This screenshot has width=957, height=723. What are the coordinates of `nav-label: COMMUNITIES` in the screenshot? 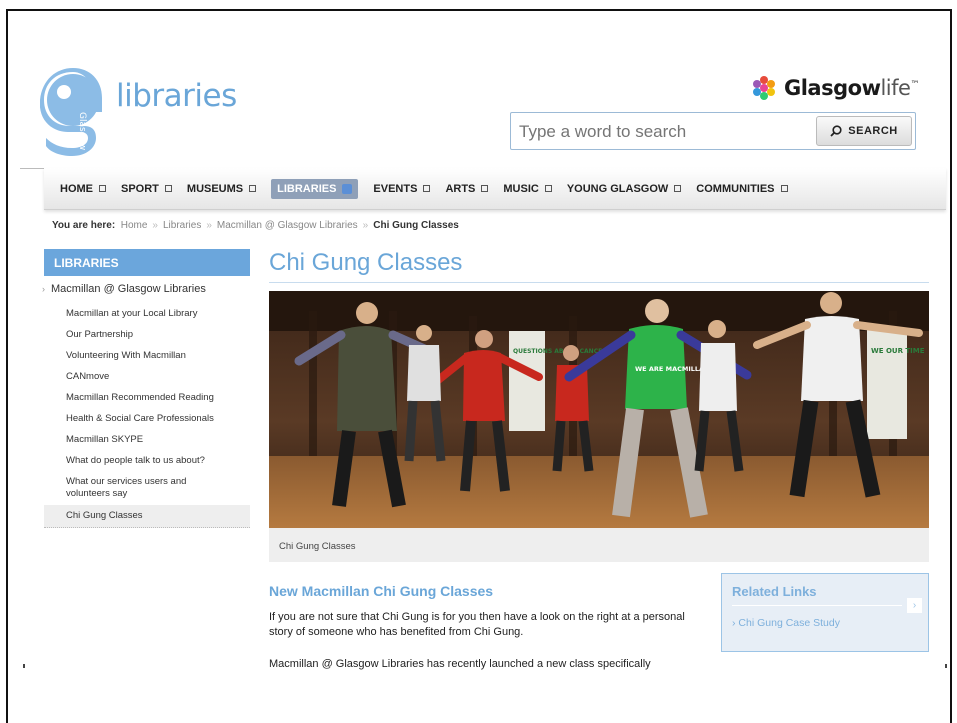 It's located at (735, 188).